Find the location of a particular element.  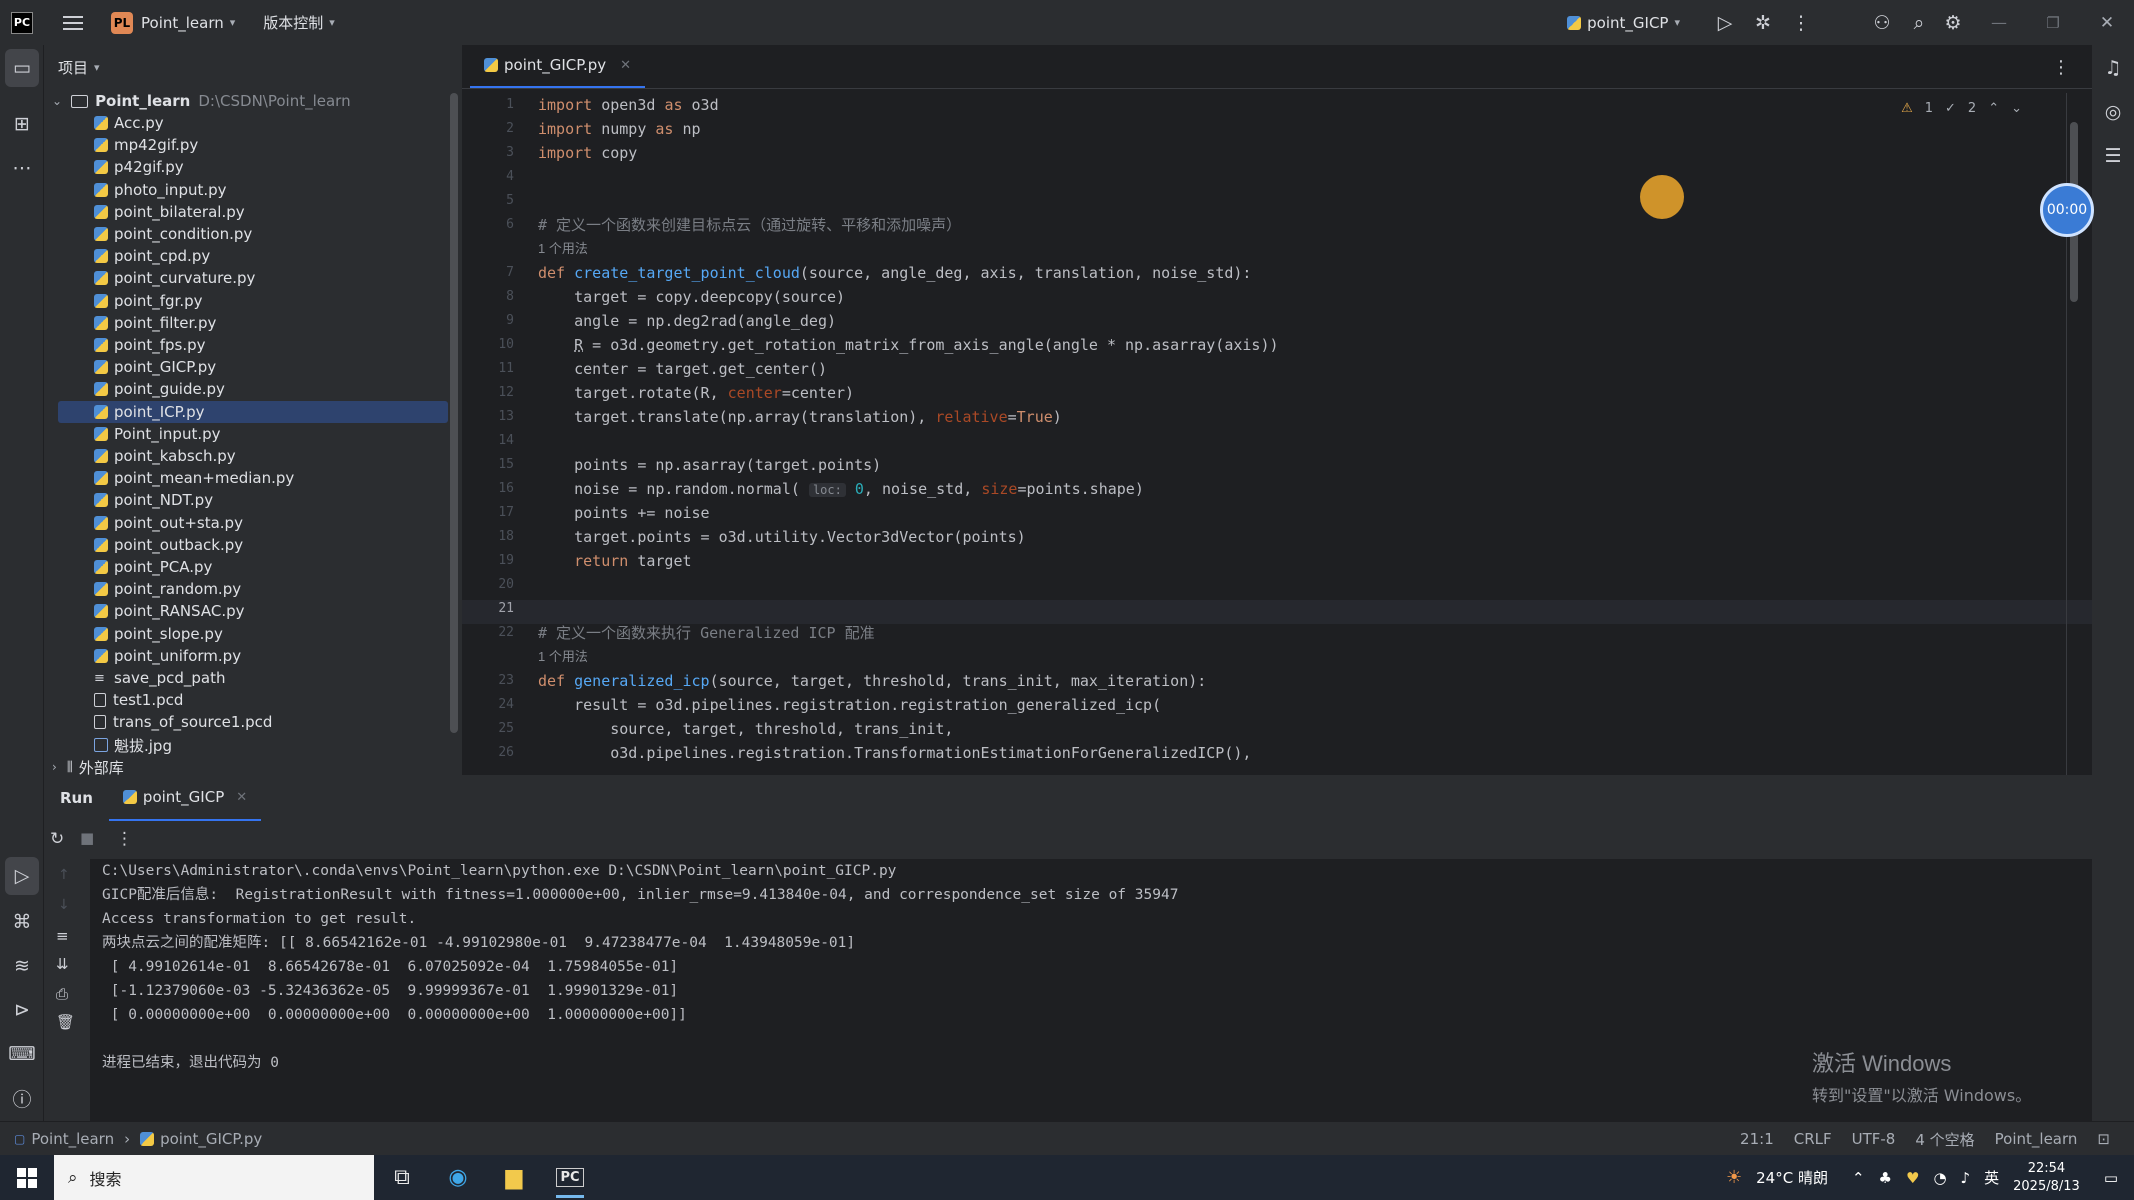

stop-icon: ■ is located at coordinates (87, 838).